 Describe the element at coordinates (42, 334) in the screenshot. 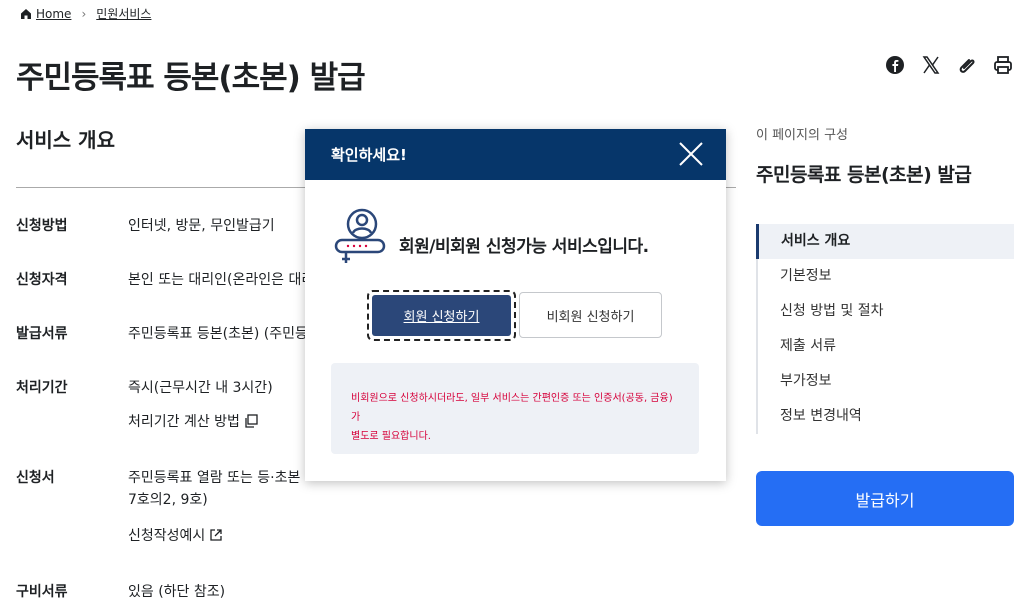

I see `info-label: 발급서류` at that location.